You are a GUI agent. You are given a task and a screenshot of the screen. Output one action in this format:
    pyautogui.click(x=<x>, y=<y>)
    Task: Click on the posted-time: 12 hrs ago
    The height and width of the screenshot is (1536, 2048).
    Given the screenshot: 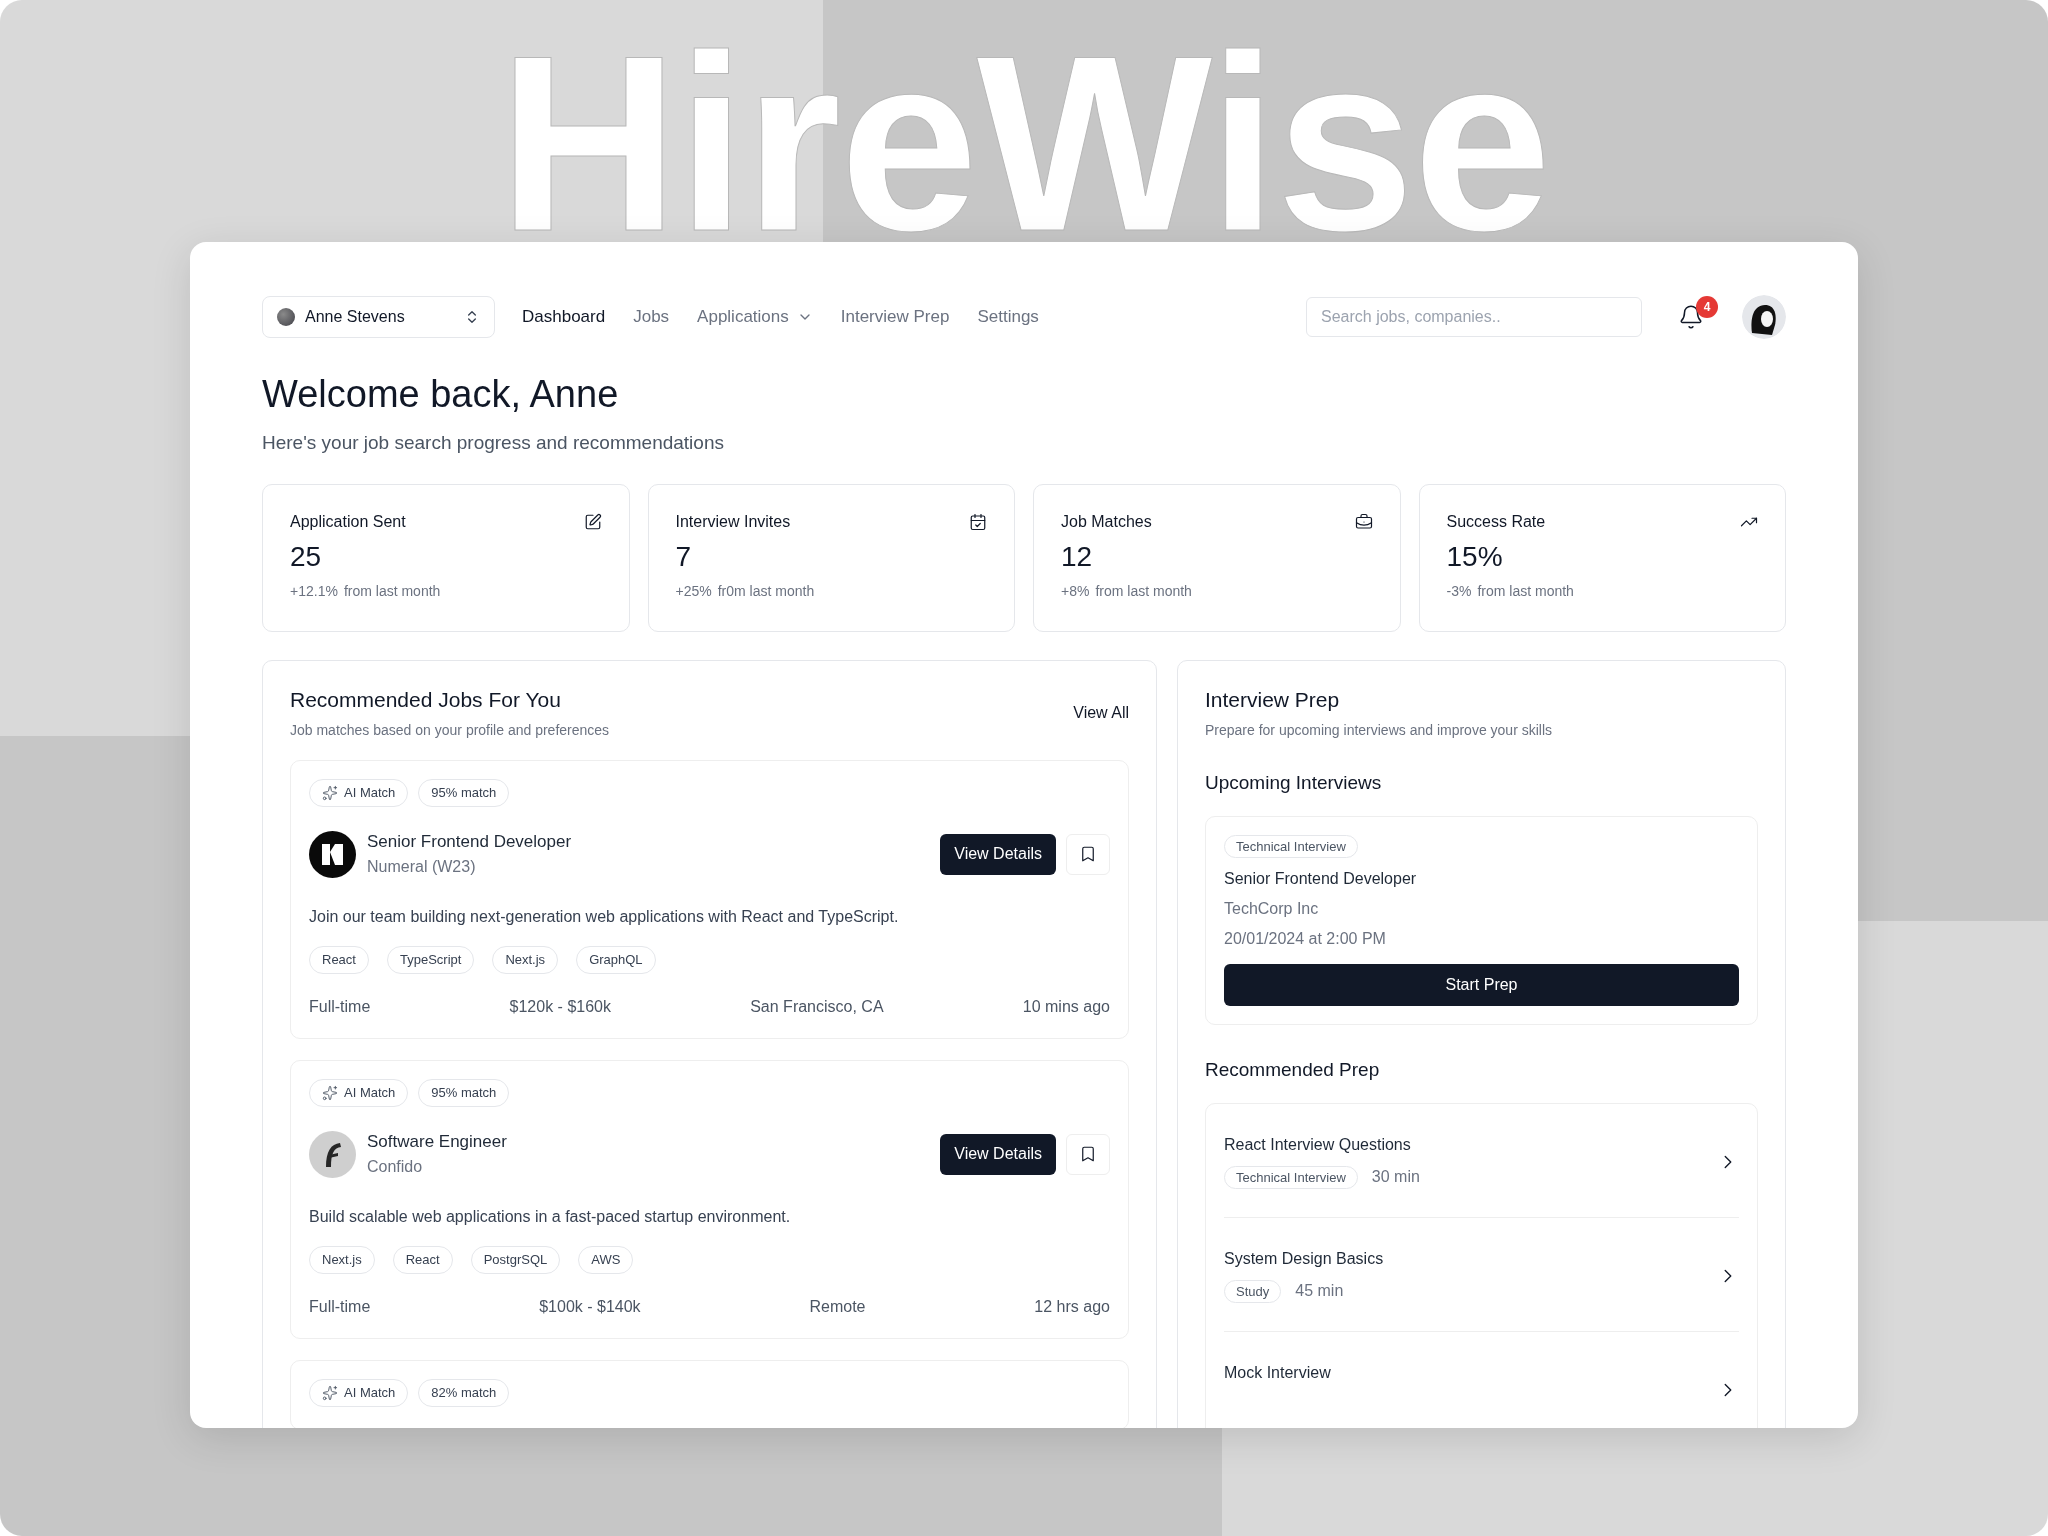 What is the action you would take?
    pyautogui.click(x=1072, y=1306)
    